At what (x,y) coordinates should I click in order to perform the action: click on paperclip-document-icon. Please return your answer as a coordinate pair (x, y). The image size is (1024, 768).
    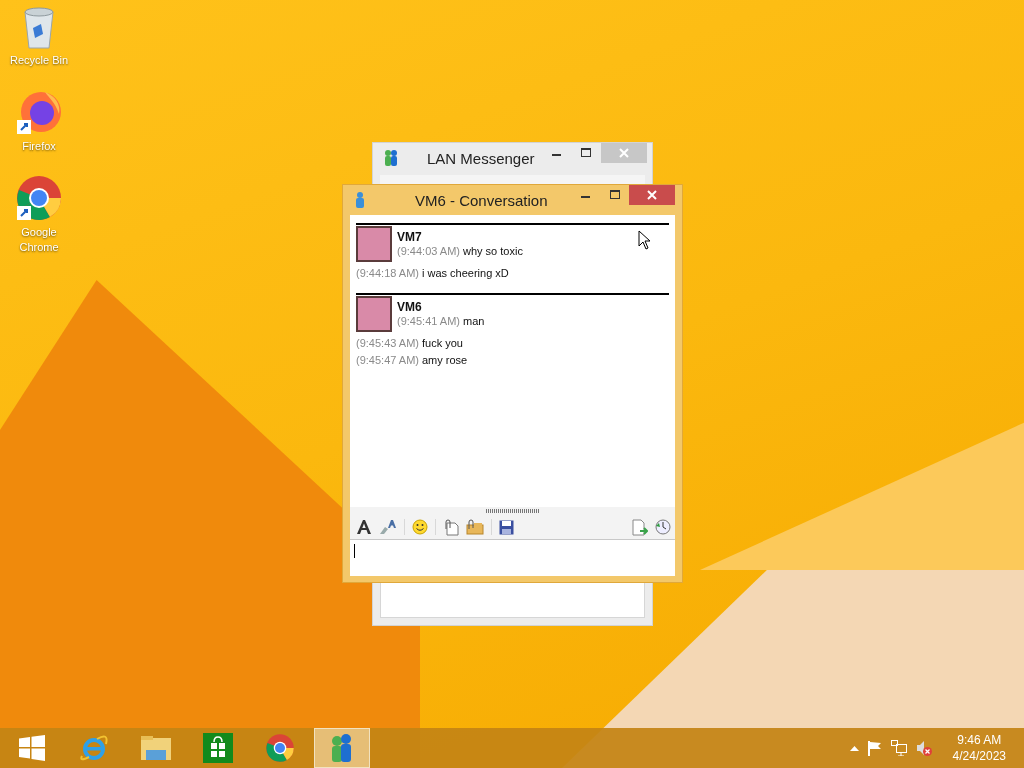
    Looking at the image, I should click on (451, 527).